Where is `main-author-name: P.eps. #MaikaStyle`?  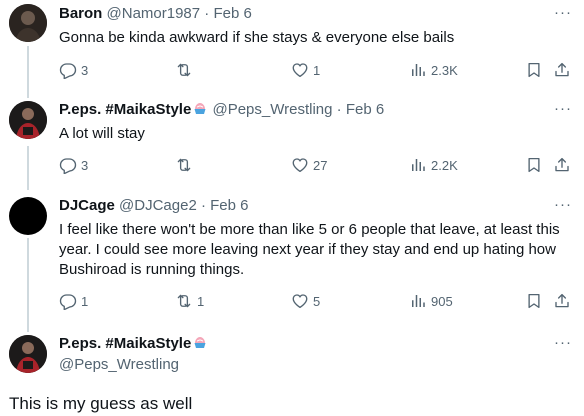
main-author-name: P.eps. #MaikaStyle is located at coordinates (133, 345).